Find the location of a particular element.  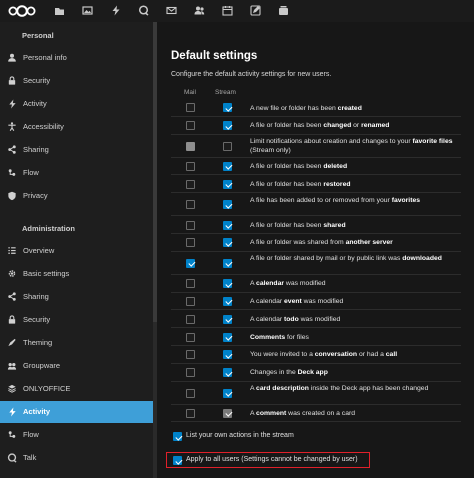

admin-nav-groupware: Groupware is located at coordinates (76, 366).